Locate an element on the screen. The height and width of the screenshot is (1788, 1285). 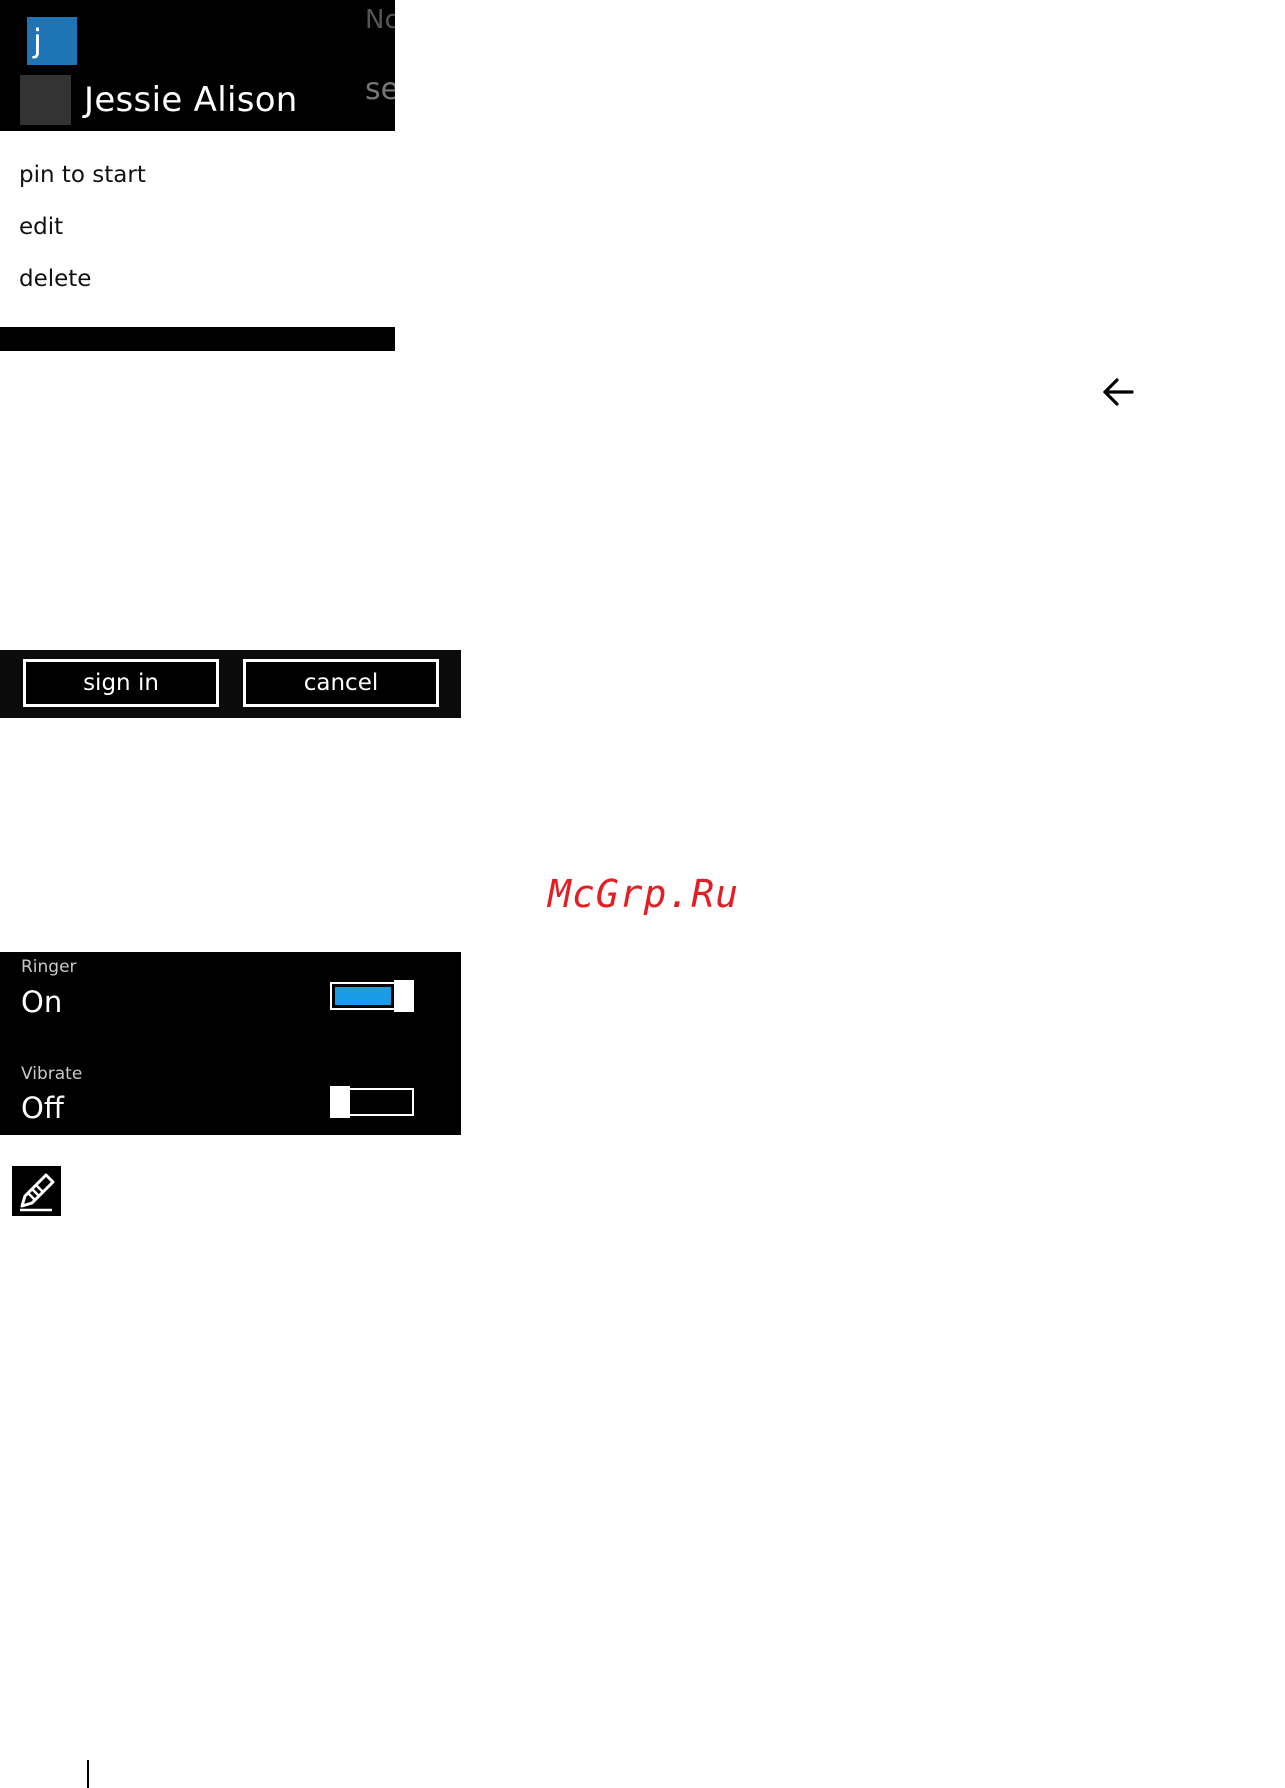
clipped-text-bottom: se is located at coordinates (380, 89).